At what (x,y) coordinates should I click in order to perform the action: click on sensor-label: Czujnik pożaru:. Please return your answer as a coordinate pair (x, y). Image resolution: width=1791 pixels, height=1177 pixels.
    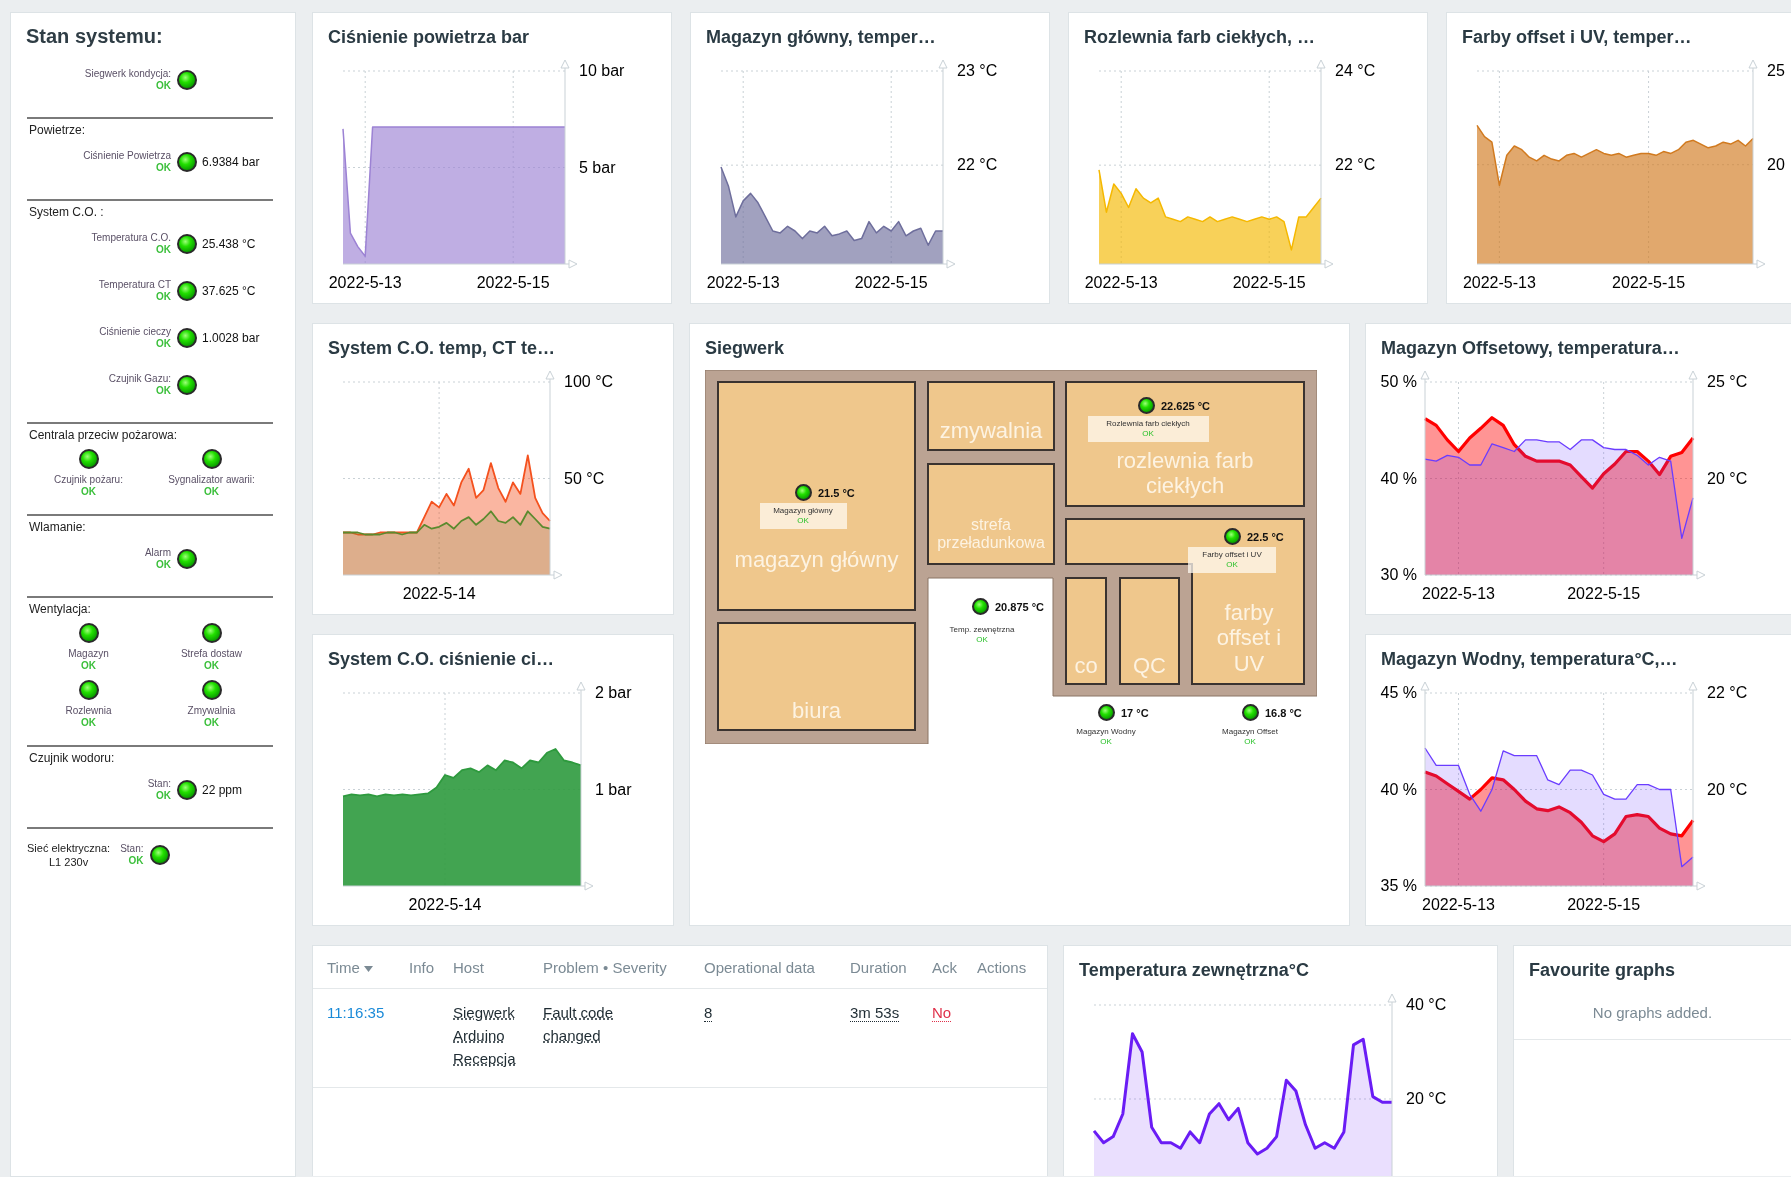
    Looking at the image, I should click on (88, 480).